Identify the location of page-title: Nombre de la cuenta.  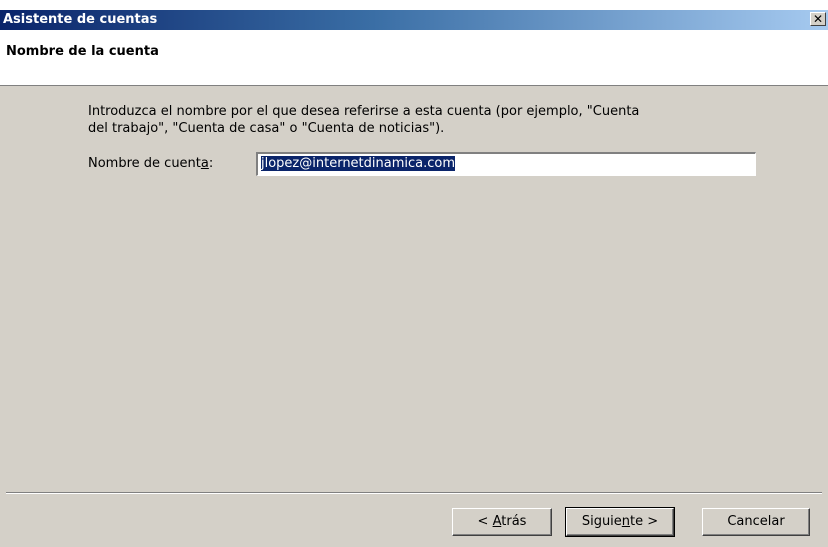
(82, 51).